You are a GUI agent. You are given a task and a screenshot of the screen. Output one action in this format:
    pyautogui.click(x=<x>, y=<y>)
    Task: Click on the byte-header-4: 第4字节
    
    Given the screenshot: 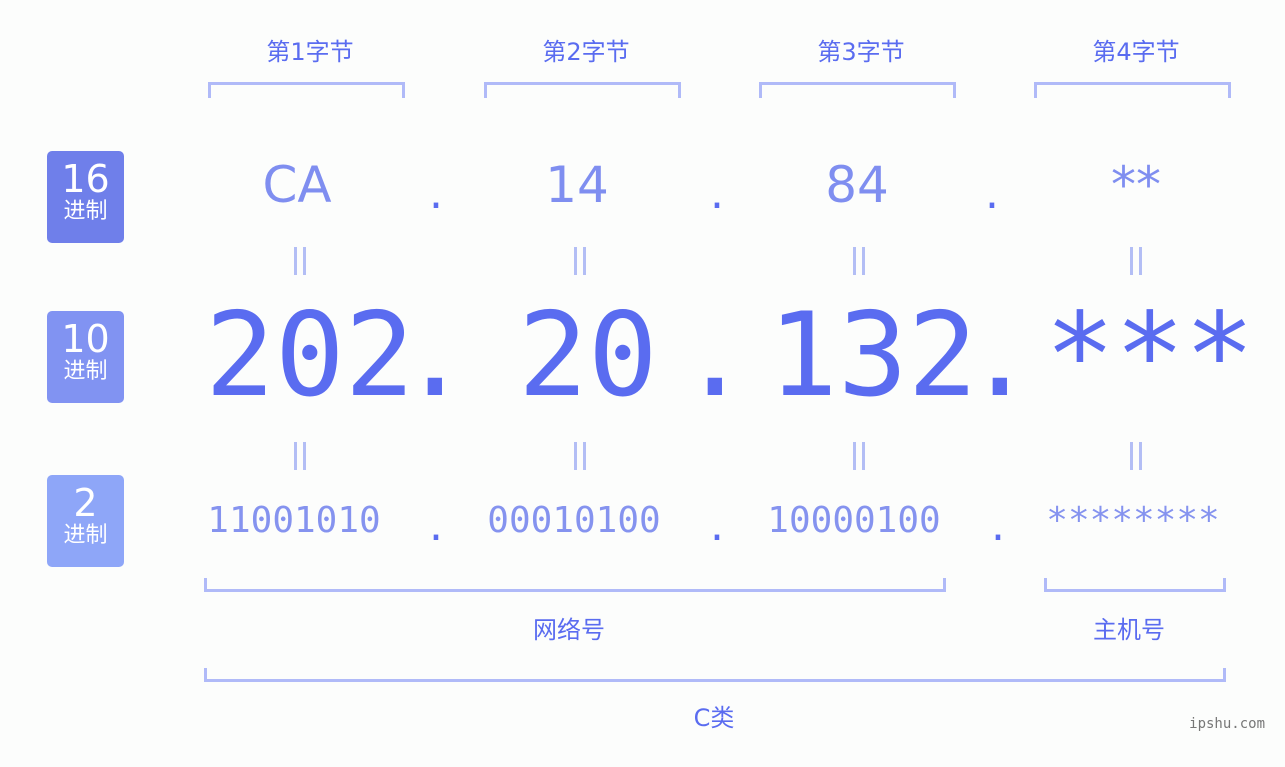 What is the action you would take?
    pyautogui.click(x=1136, y=52)
    